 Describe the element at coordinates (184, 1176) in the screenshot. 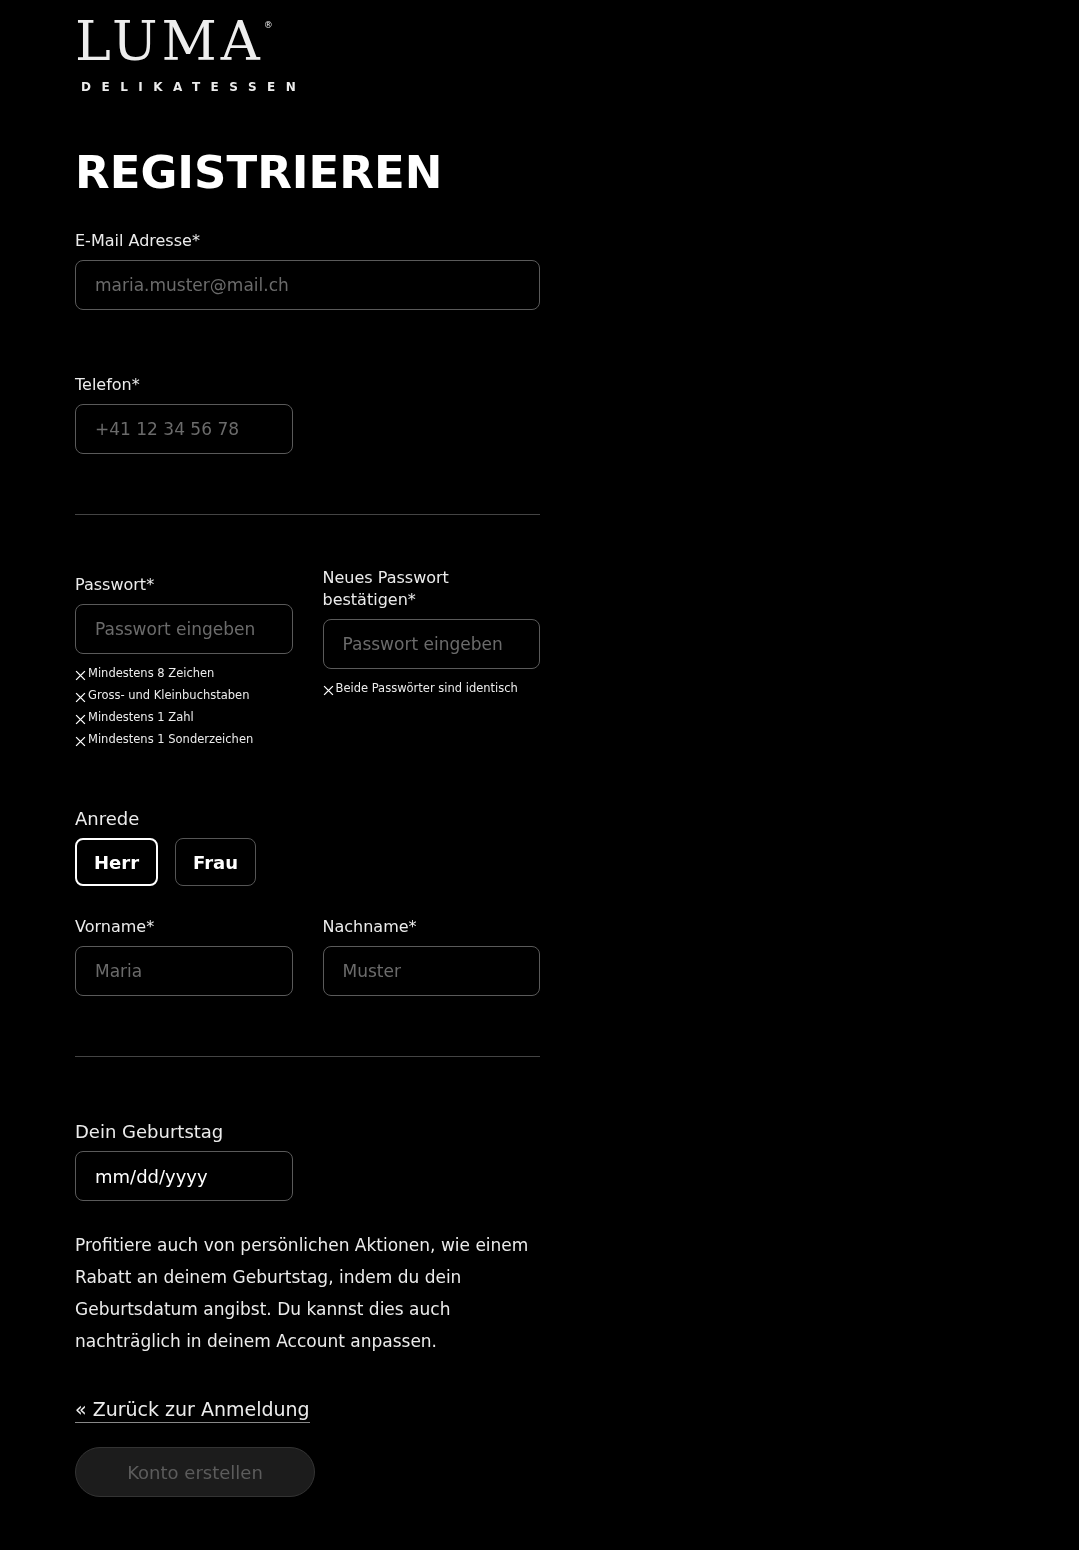

I see `birthday-field: mm/dd/yyyy` at that location.